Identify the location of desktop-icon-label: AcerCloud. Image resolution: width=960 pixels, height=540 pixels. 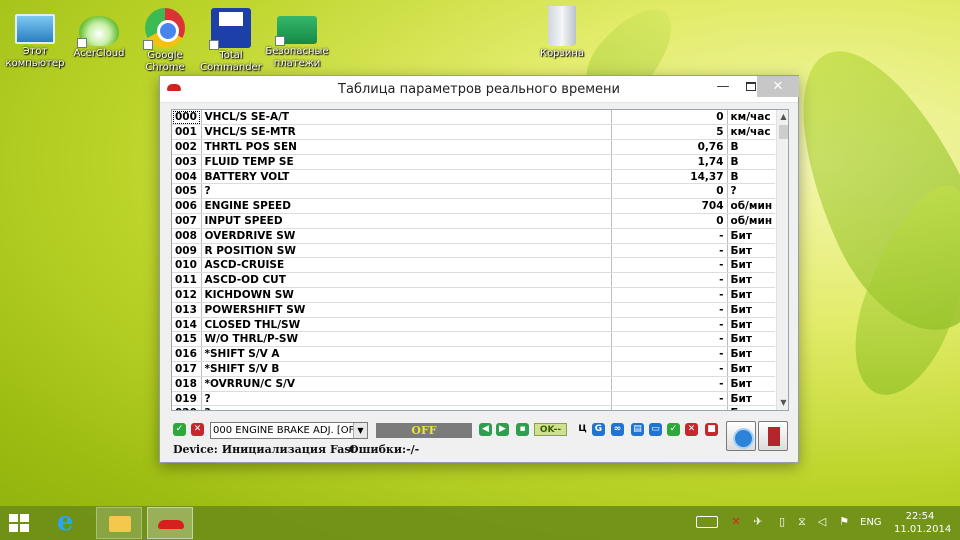
(99, 53).